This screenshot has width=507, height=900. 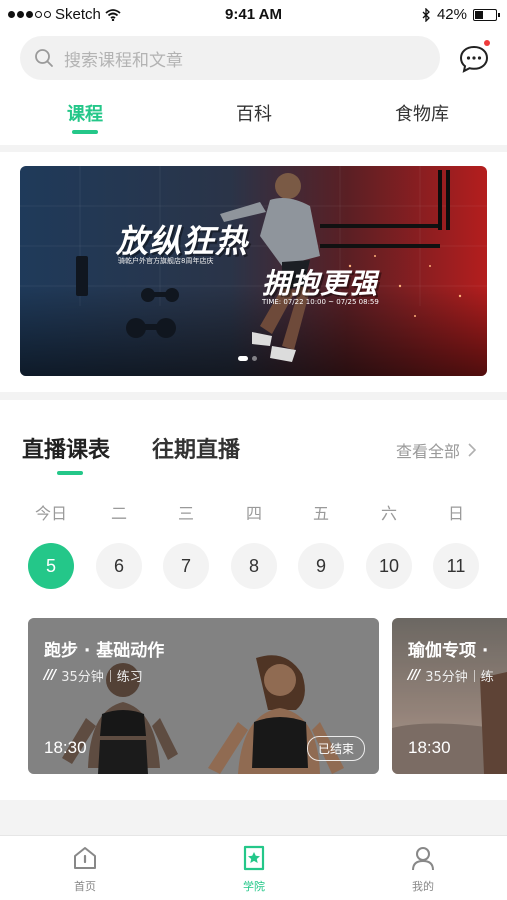 What do you see at coordinates (389, 566) in the screenshot?
I see `date-option: 10` at bounding box center [389, 566].